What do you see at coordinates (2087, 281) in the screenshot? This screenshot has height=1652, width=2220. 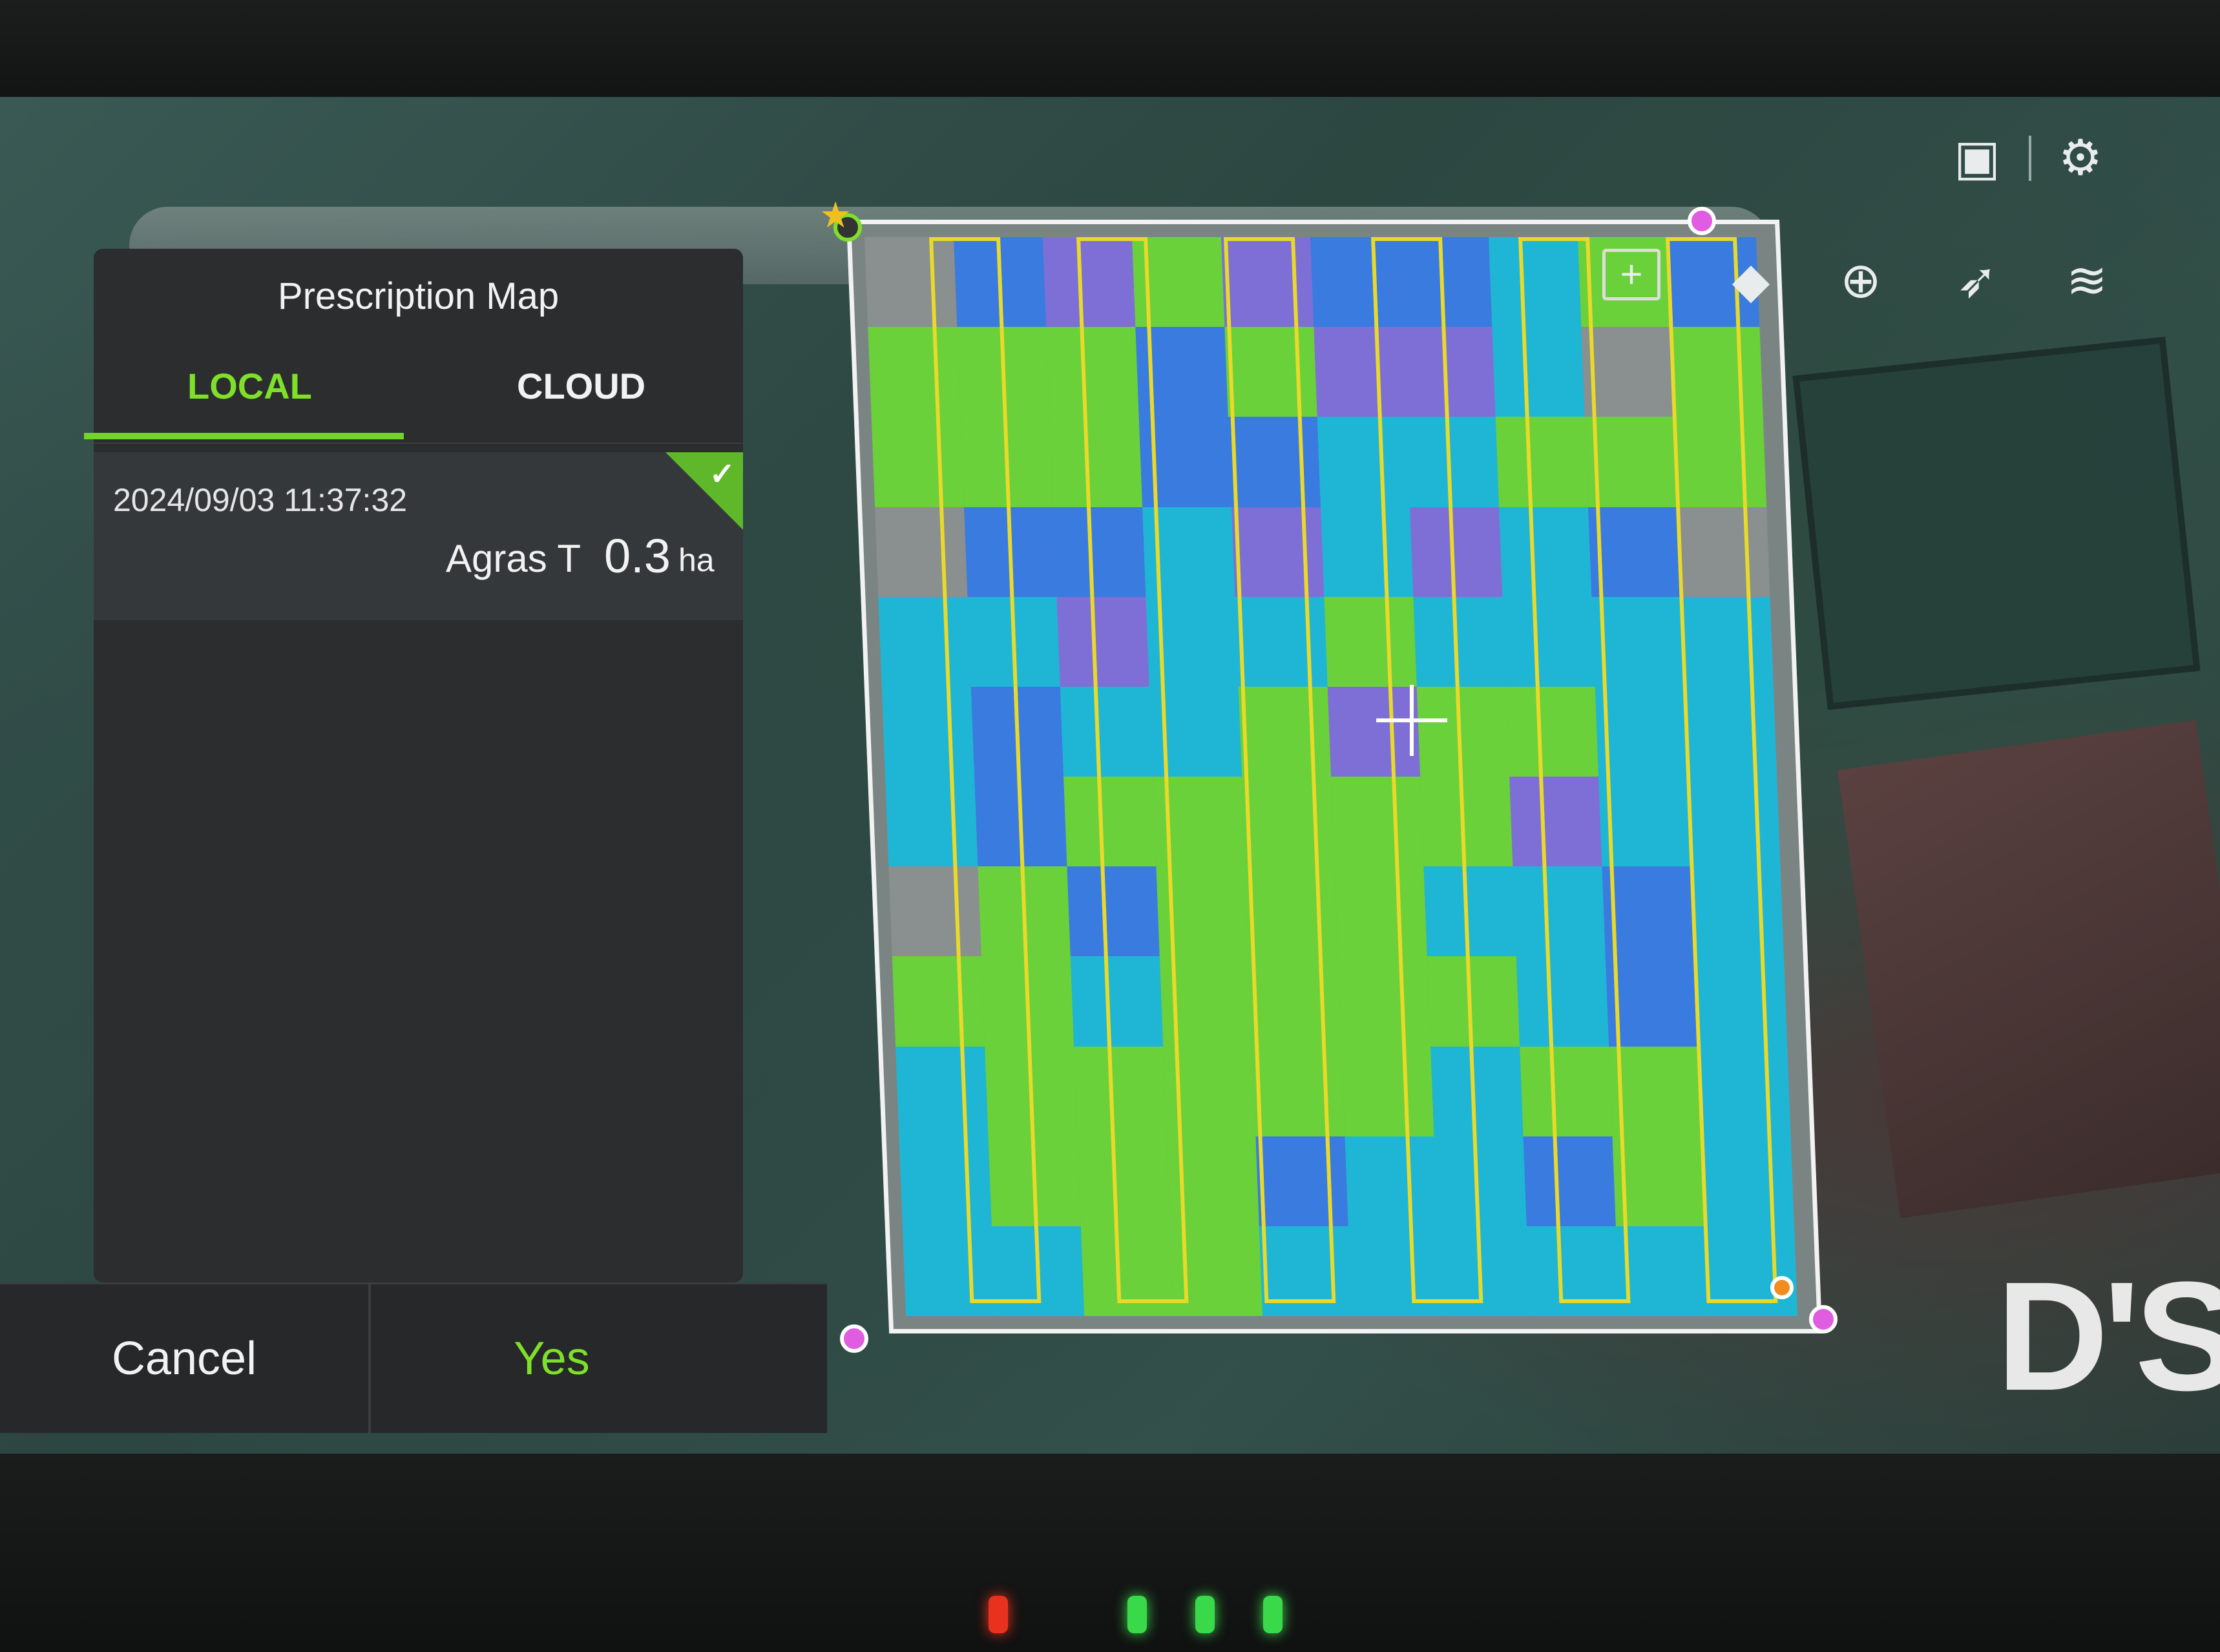 I see `layers-icon: ≋` at bounding box center [2087, 281].